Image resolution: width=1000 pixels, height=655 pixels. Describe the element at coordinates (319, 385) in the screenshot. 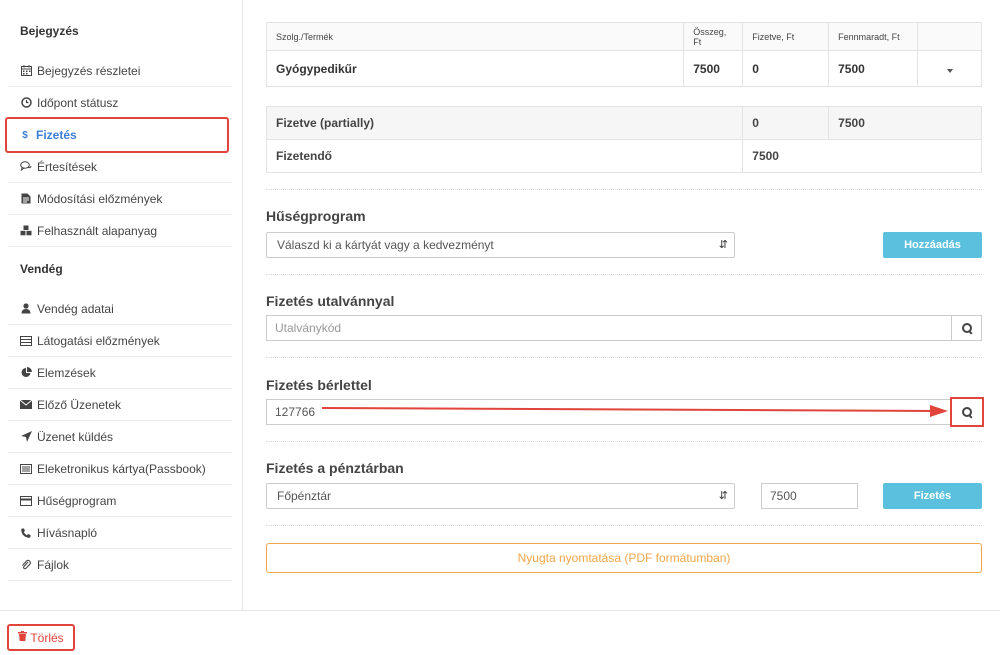

I see `pass-title: Fizetés bérlettel` at that location.